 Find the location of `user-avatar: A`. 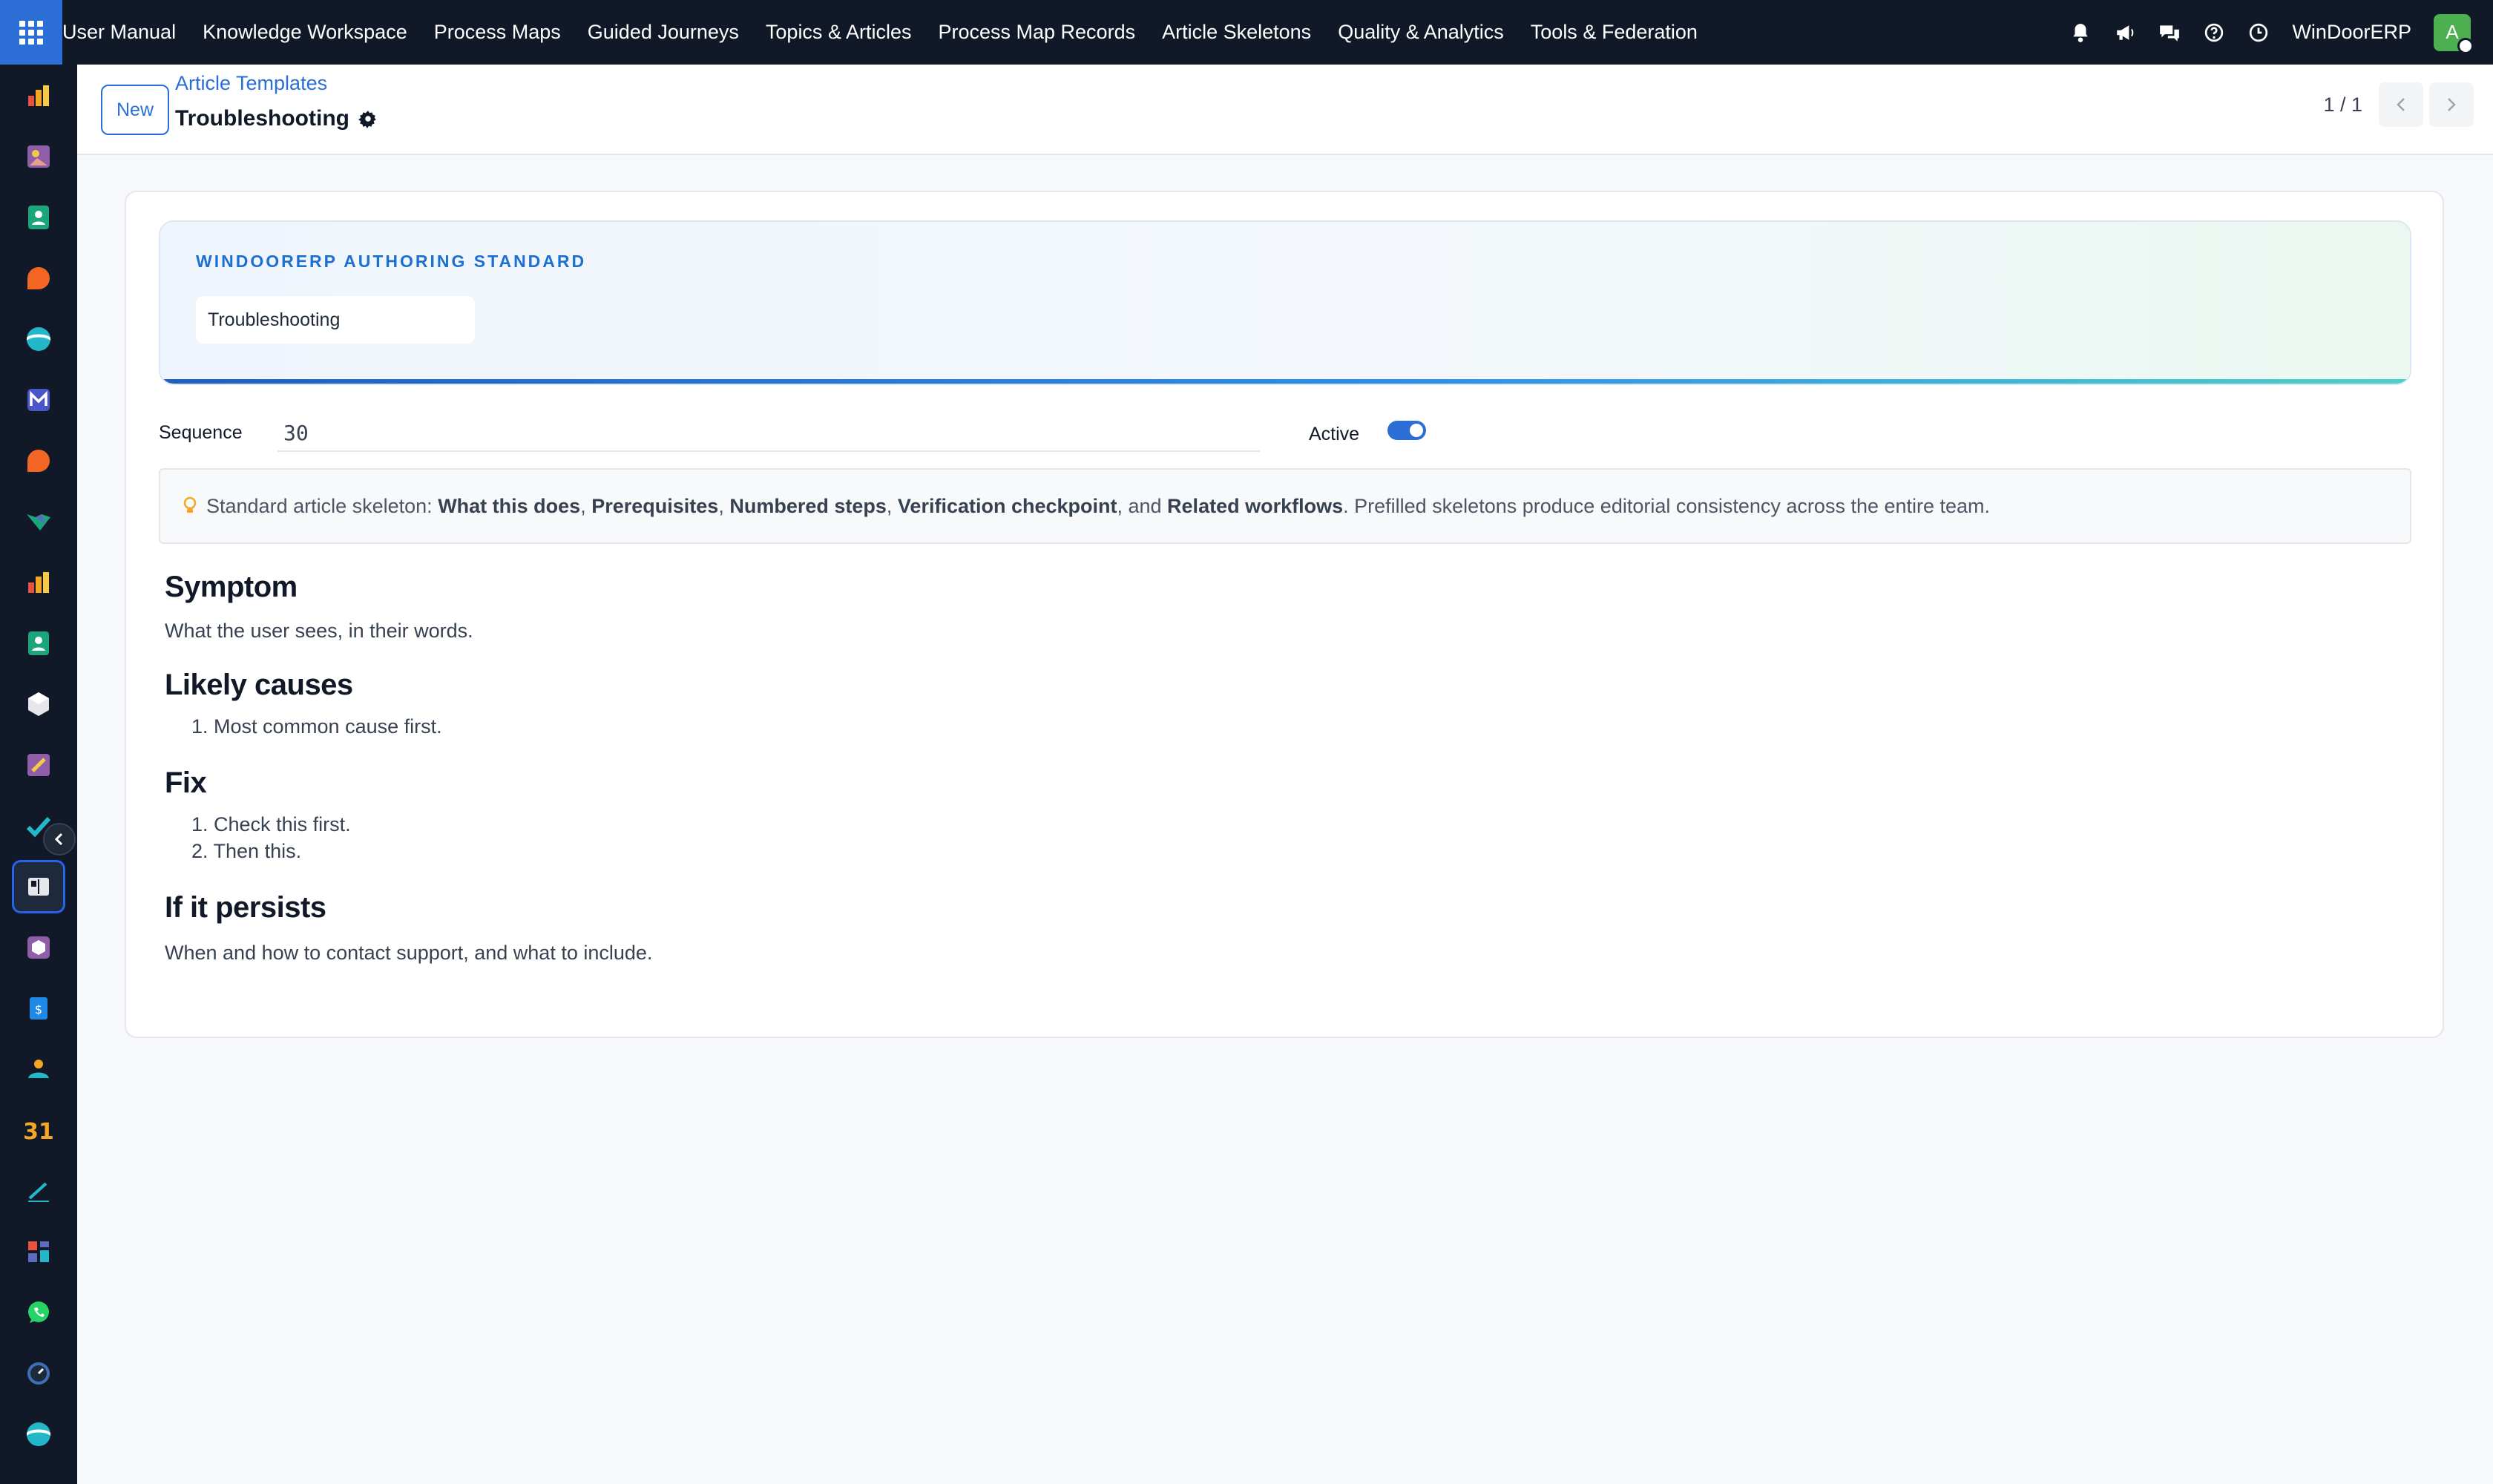

user-avatar: A is located at coordinates (2454, 33).